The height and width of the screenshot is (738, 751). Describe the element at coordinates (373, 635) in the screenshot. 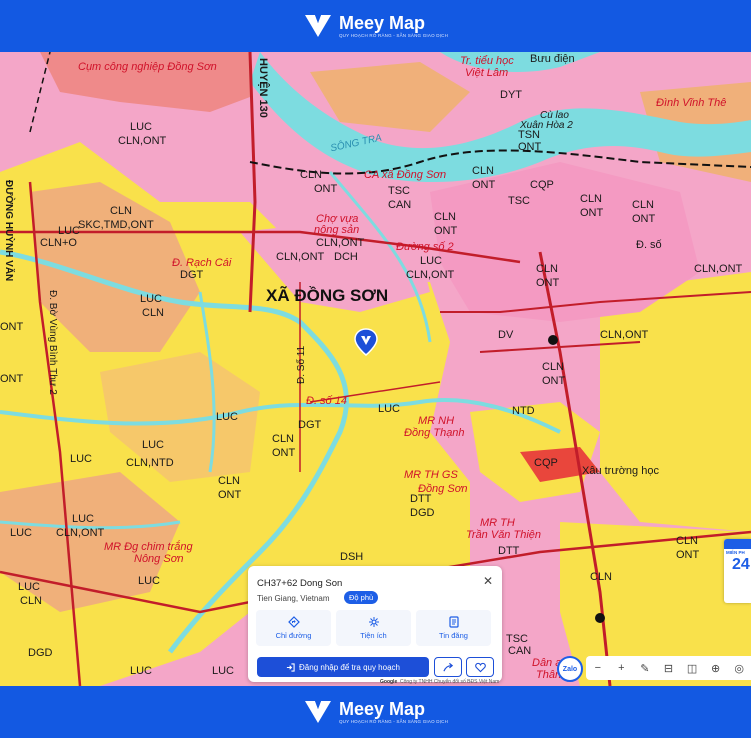

I see `utilities-label: Tiện ích` at that location.